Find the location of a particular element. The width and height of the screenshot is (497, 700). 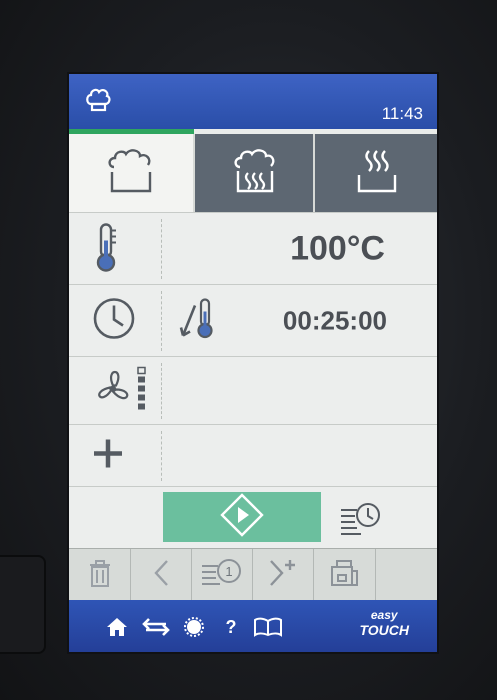

back-step-button is located at coordinates (161, 575).